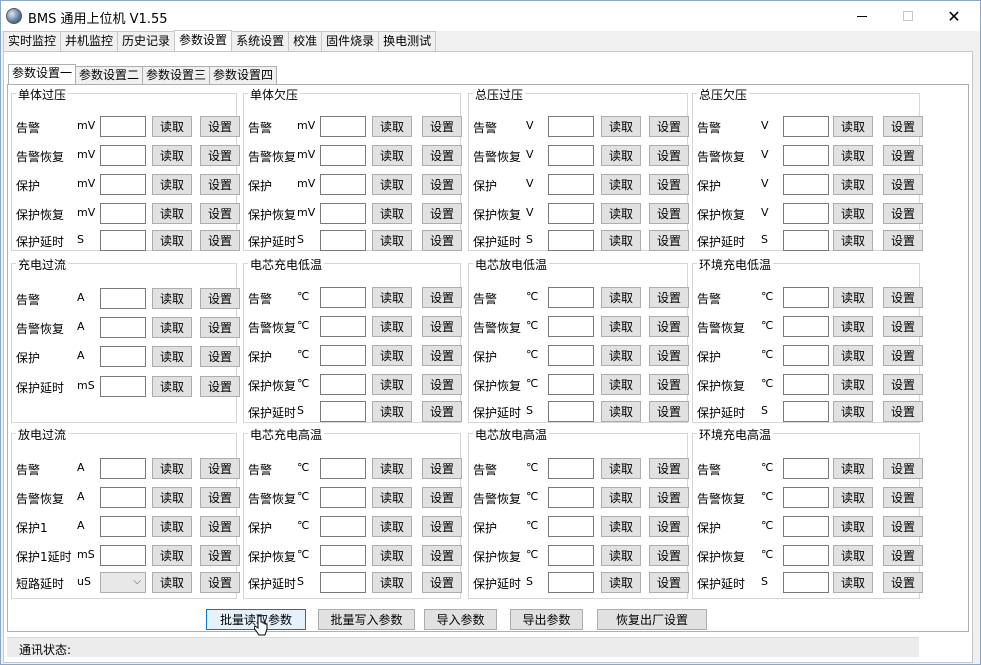 Image resolution: width=981 pixels, height=665 pixels. Describe the element at coordinates (176, 75) in the screenshot. I see `sub-tab-2: 参数设置三` at that location.